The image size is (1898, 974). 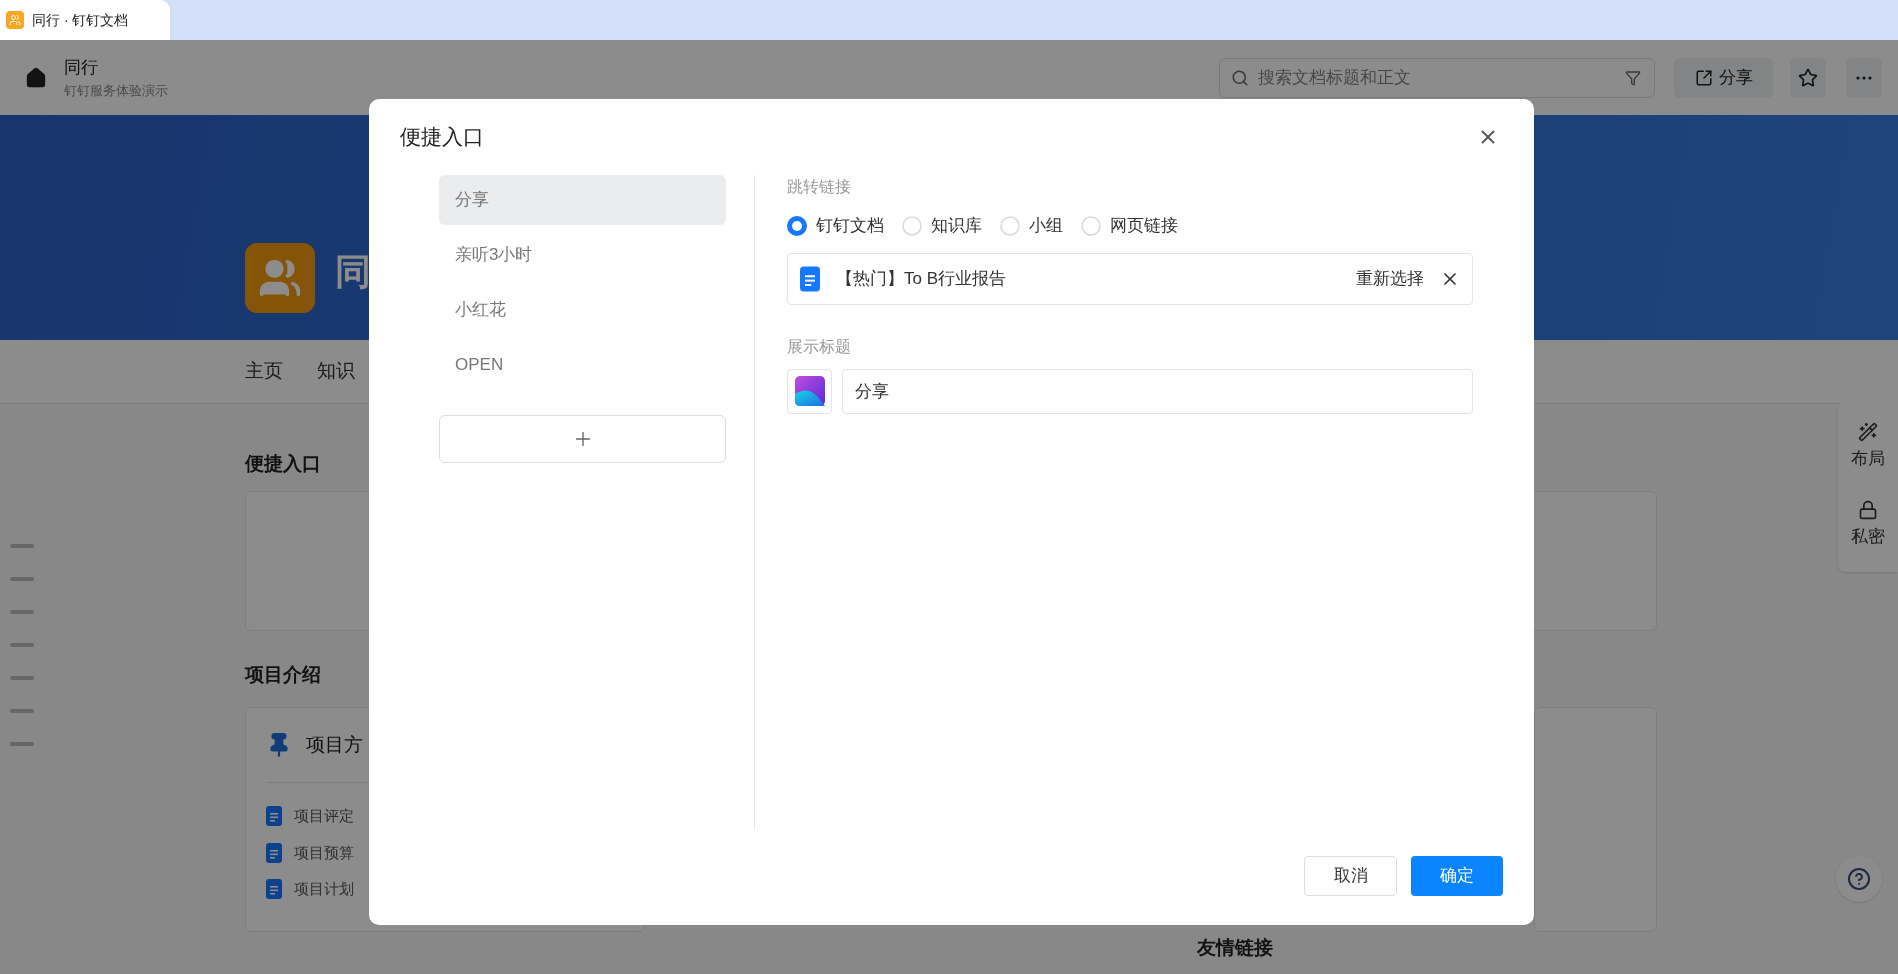 I want to click on doc-link: 项目计划, so click(x=324, y=889).